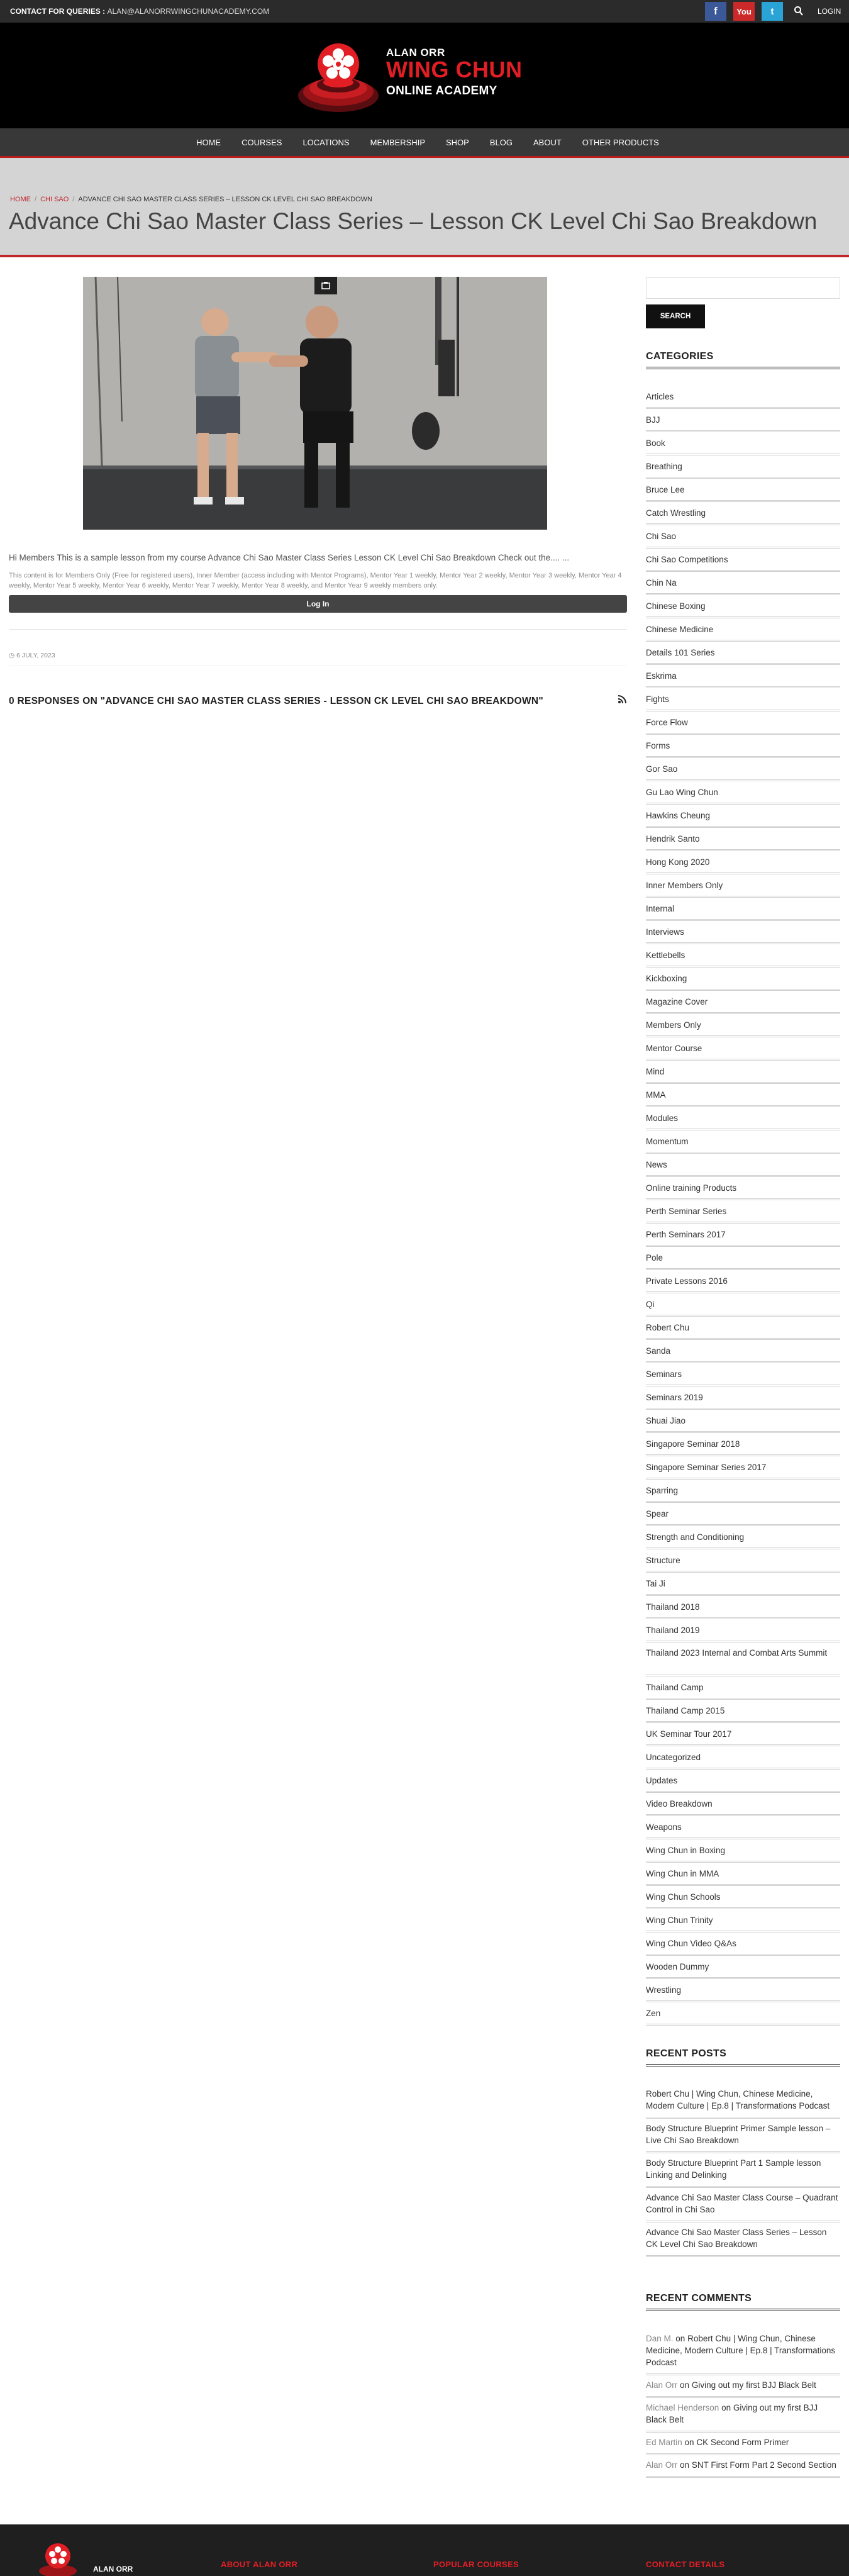 The height and width of the screenshot is (2576, 849). Describe the element at coordinates (743, 979) in the screenshot. I see `category-item: Kickboxing` at that location.